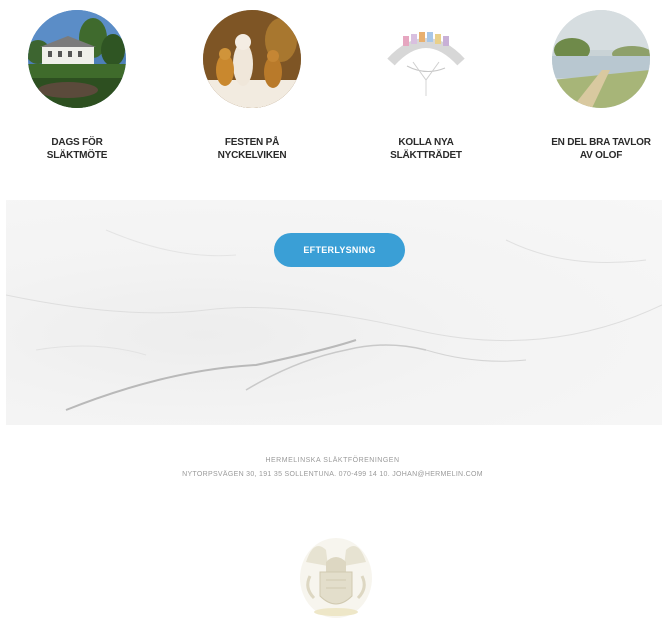 The width and height of the screenshot is (665, 625). What do you see at coordinates (426, 142) in the screenshot?
I see `caption-line: KOLLA NYA` at bounding box center [426, 142].